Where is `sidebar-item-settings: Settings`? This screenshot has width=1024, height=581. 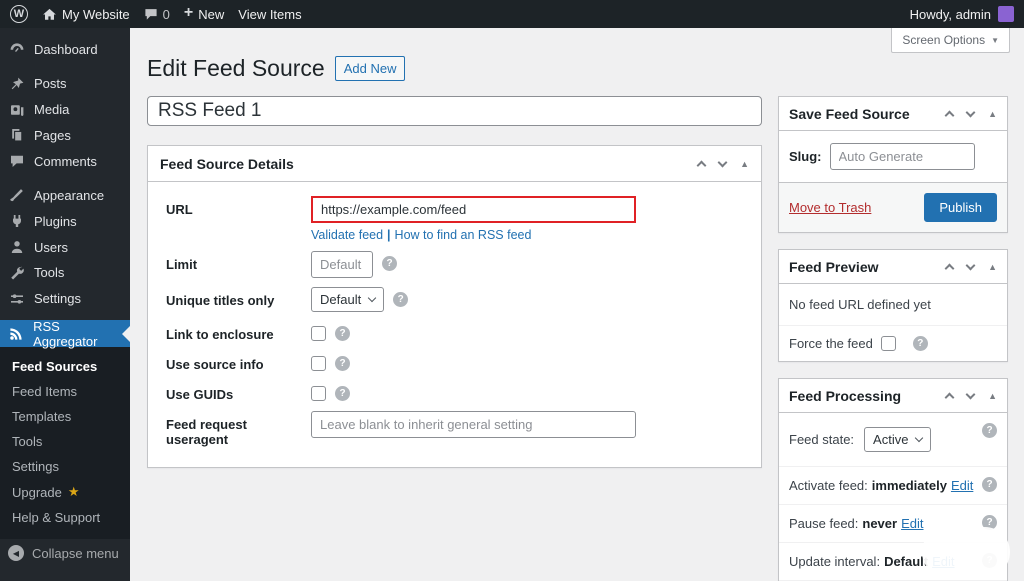 sidebar-item-settings: Settings is located at coordinates (65, 299).